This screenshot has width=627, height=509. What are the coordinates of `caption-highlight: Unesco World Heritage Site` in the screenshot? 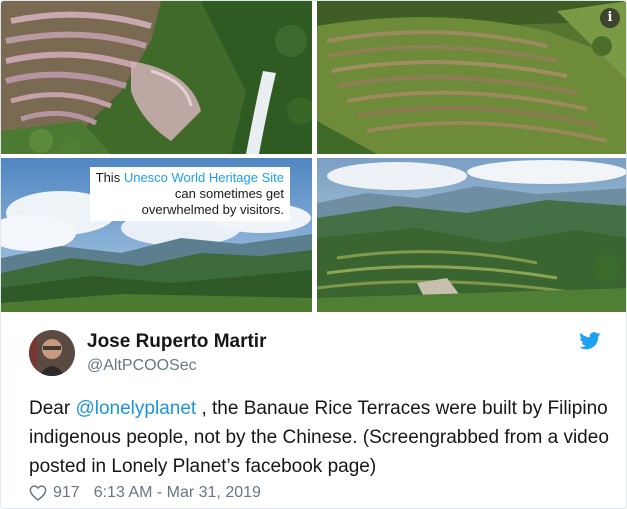 It's located at (203, 177).